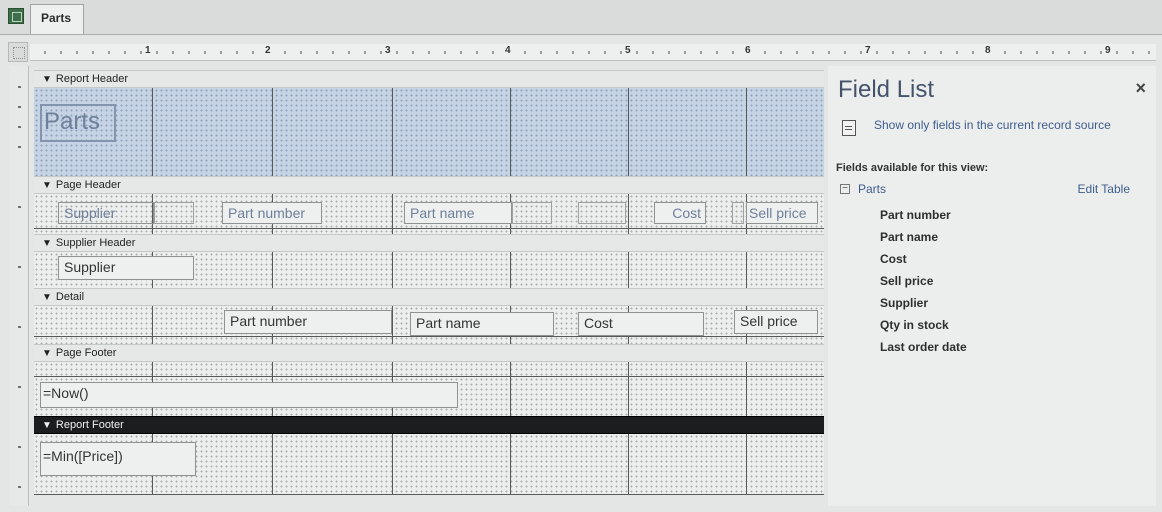 The image size is (1162, 512). Describe the element at coordinates (429, 185) in the screenshot. I see `page-header-bar: ▼ Page Header` at that location.